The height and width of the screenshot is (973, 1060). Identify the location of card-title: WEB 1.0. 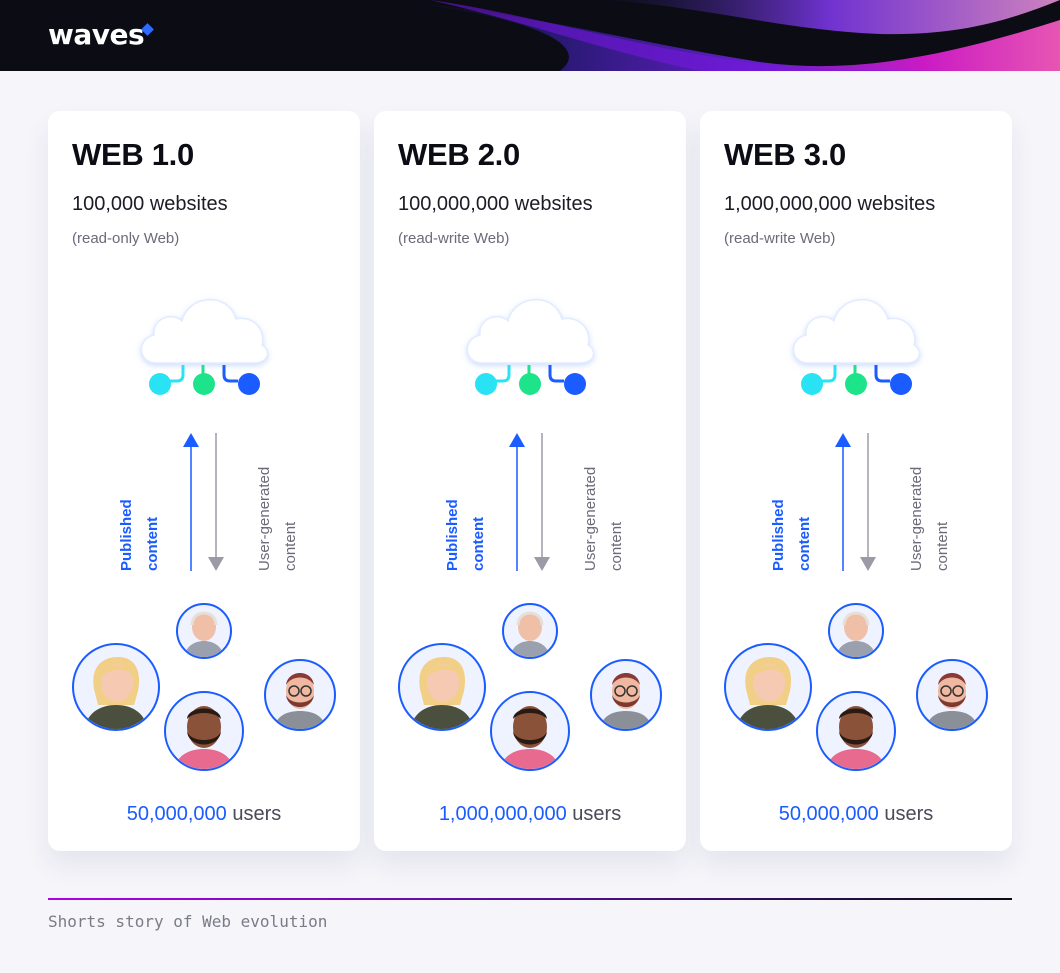
(133, 154).